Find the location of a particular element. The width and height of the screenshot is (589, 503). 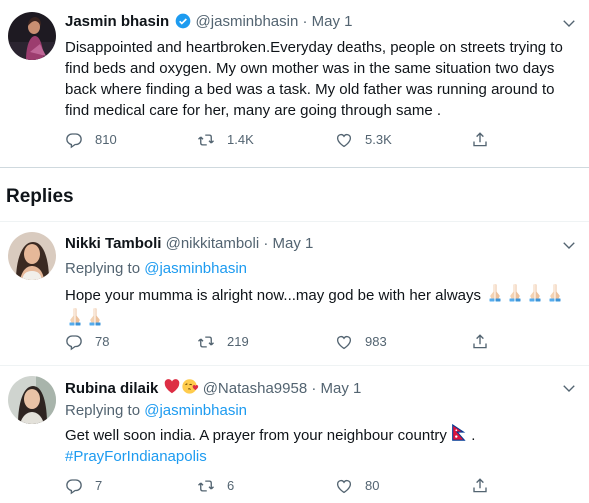

kiss-emoji is located at coordinates (189, 386).